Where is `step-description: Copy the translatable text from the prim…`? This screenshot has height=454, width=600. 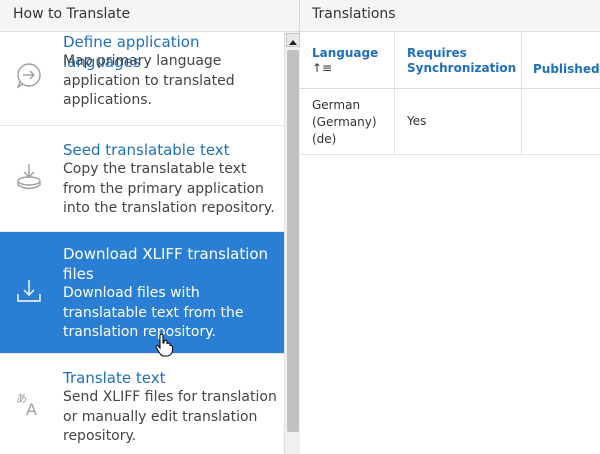 step-description: Copy the translatable text from the prim… is located at coordinates (169, 188).